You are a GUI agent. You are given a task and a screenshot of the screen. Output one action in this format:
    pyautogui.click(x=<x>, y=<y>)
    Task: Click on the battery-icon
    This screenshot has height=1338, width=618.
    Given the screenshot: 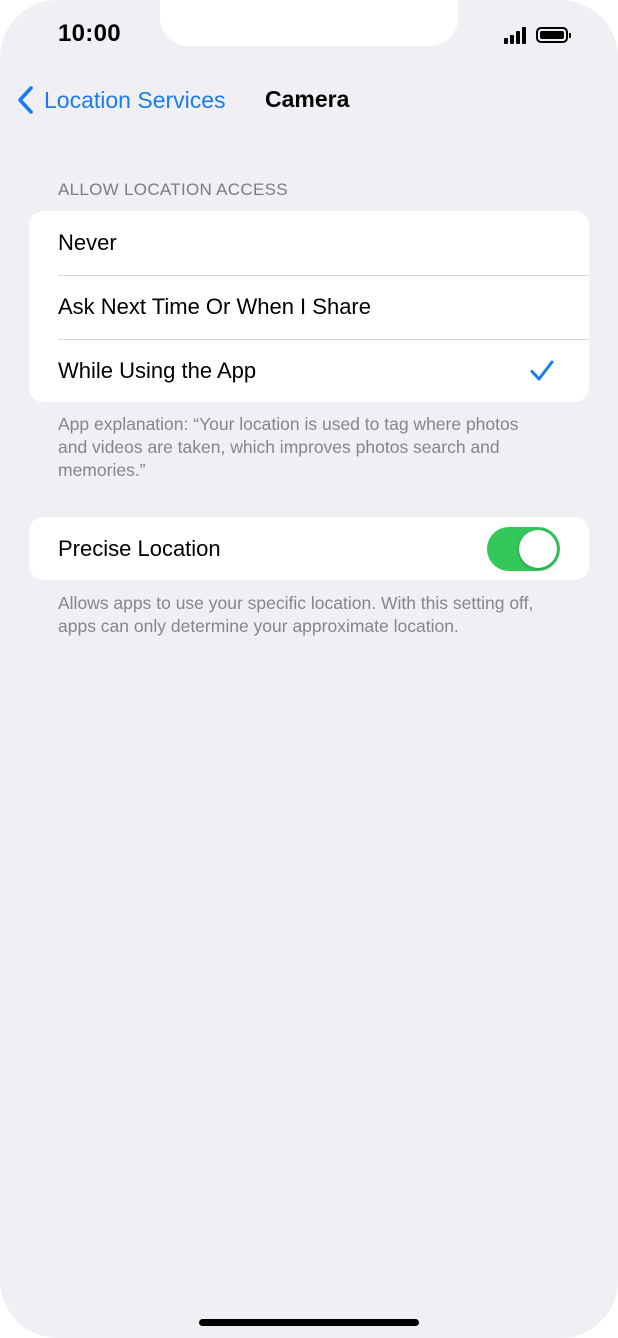 What is the action you would take?
    pyautogui.click(x=553, y=35)
    